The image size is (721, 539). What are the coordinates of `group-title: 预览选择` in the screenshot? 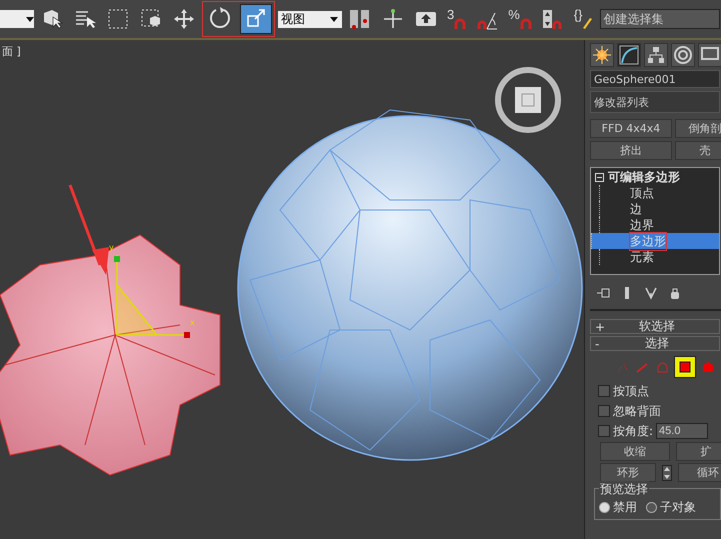 It's located at (624, 489).